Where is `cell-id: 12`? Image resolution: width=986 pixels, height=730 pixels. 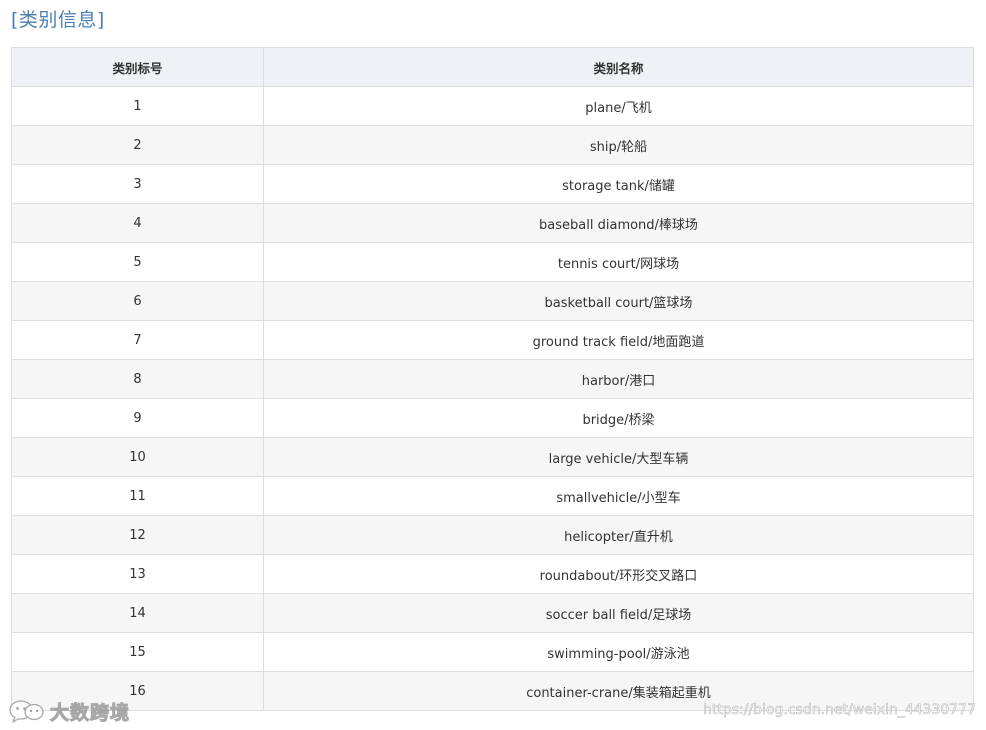 cell-id: 12 is located at coordinates (137, 535).